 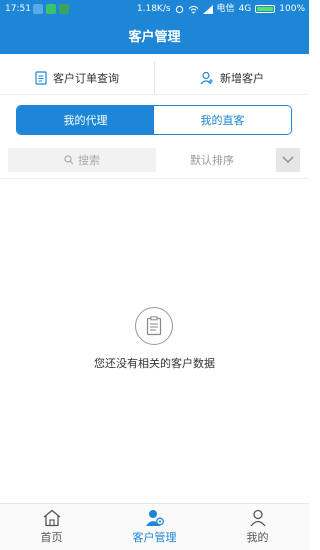 What do you see at coordinates (154, 326) in the screenshot?
I see `empty-document-icon` at bounding box center [154, 326].